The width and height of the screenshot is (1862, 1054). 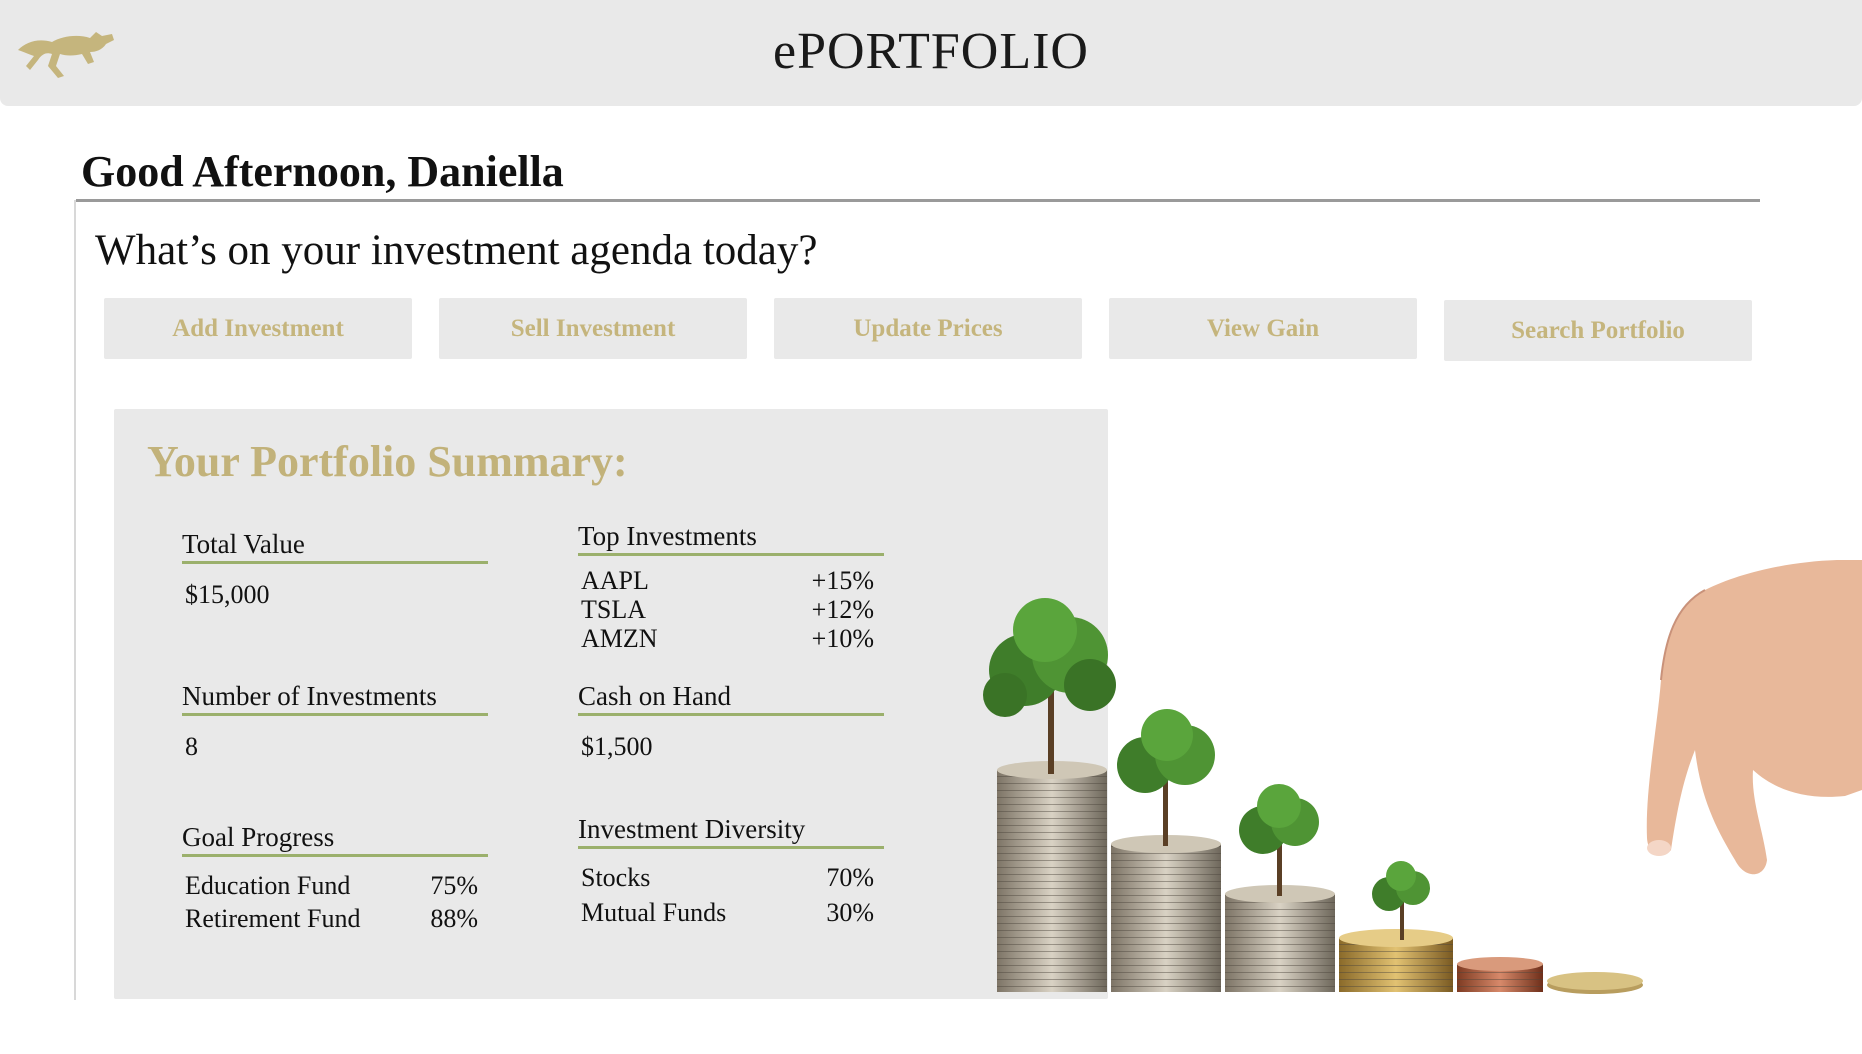 What do you see at coordinates (335, 698) in the screenshot?
I see `number-of-investments-label: Number of Investments` at bounding box center [335, 698].